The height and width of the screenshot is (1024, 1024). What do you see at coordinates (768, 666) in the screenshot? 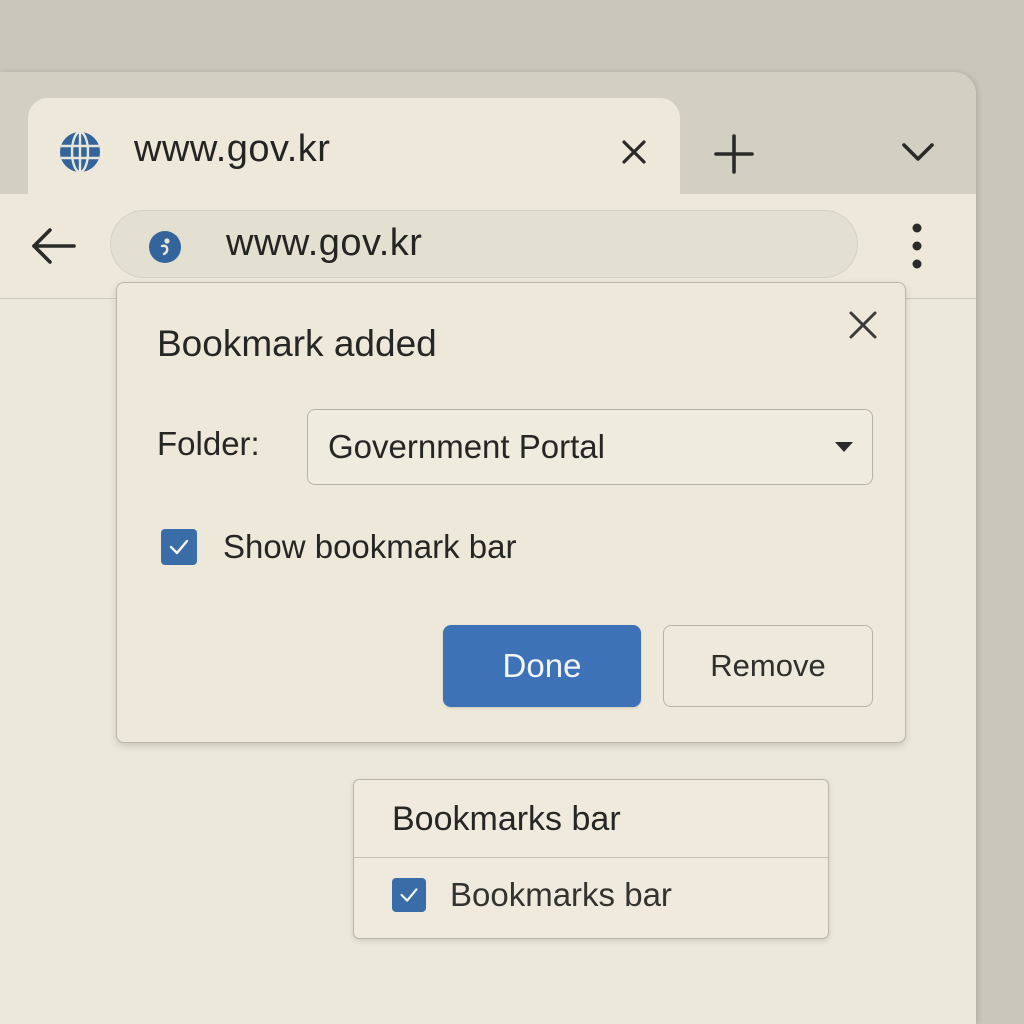
I see `remove-button: Remove` at bounding box center [768, 666].